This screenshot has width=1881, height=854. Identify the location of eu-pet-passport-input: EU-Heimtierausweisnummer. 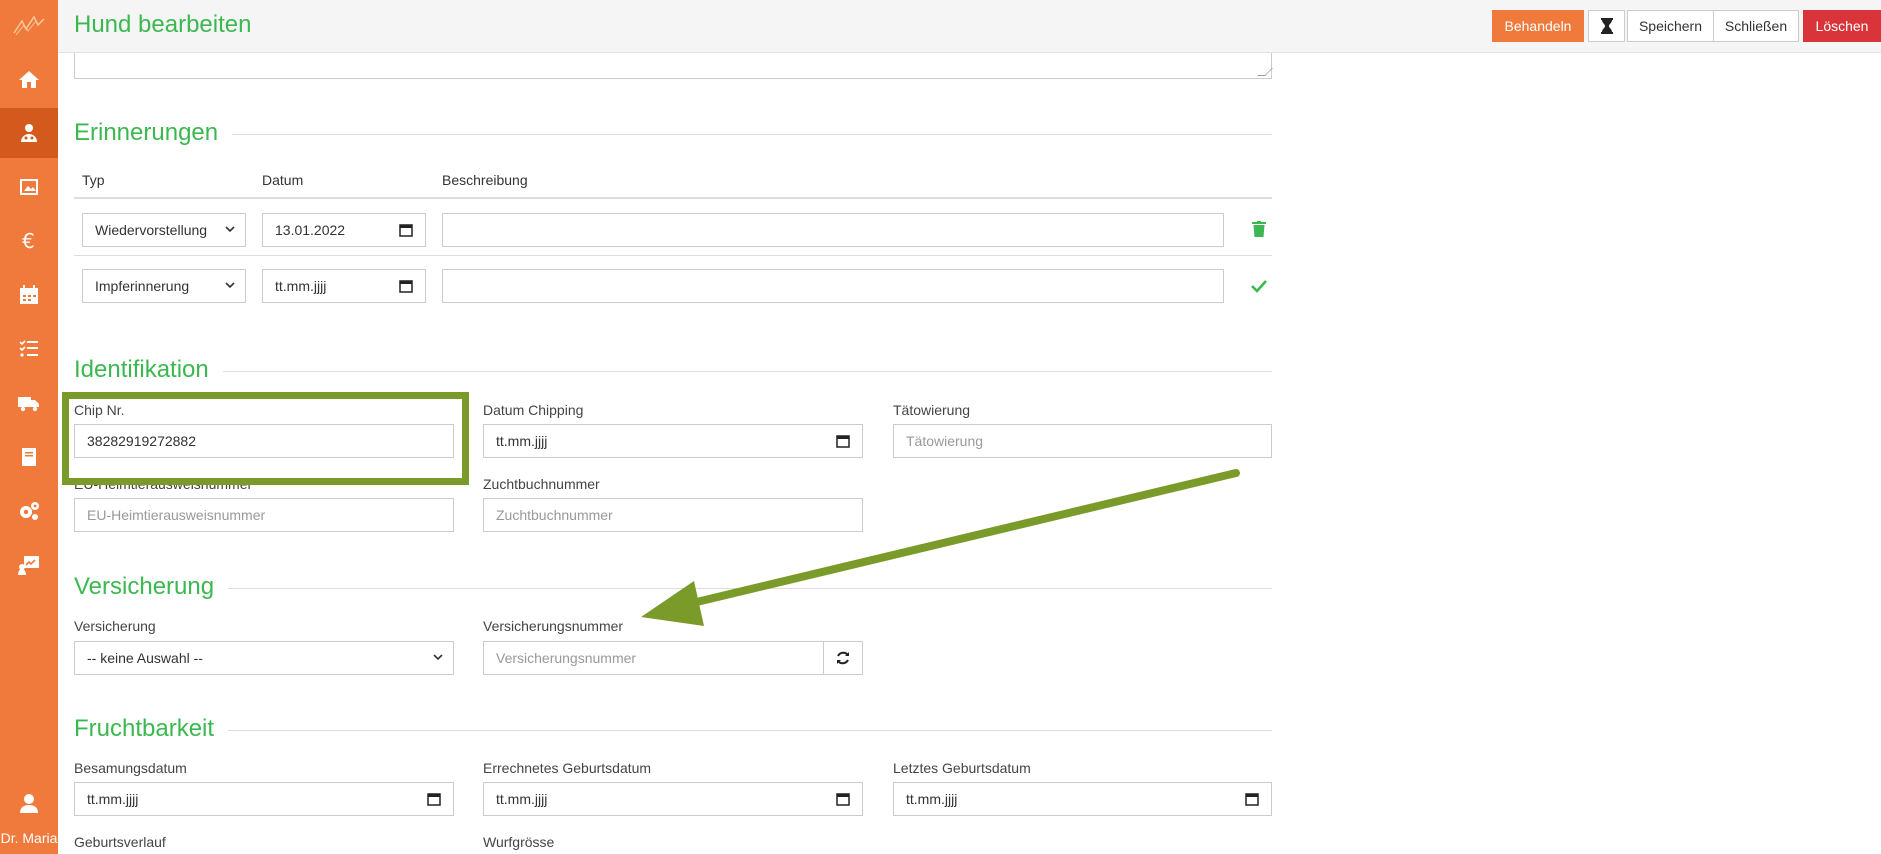
(264, 515).